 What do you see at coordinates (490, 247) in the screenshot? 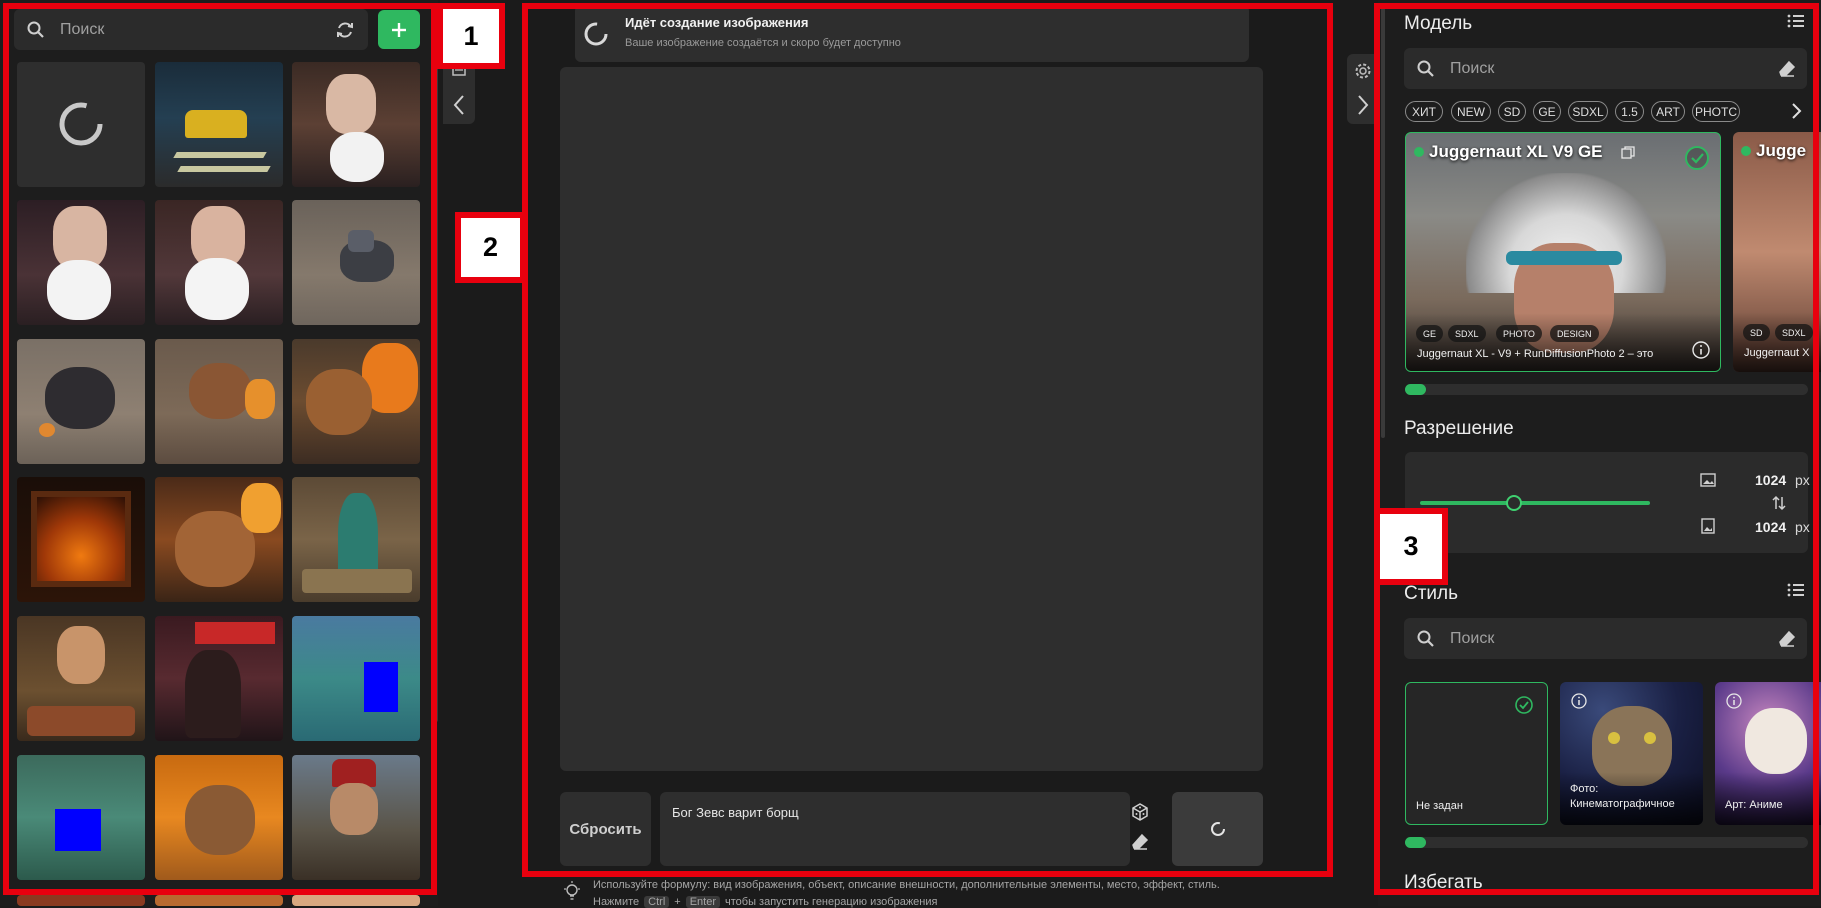
I see `annotation-badge-2: 2` at bounding box center [490, 247].